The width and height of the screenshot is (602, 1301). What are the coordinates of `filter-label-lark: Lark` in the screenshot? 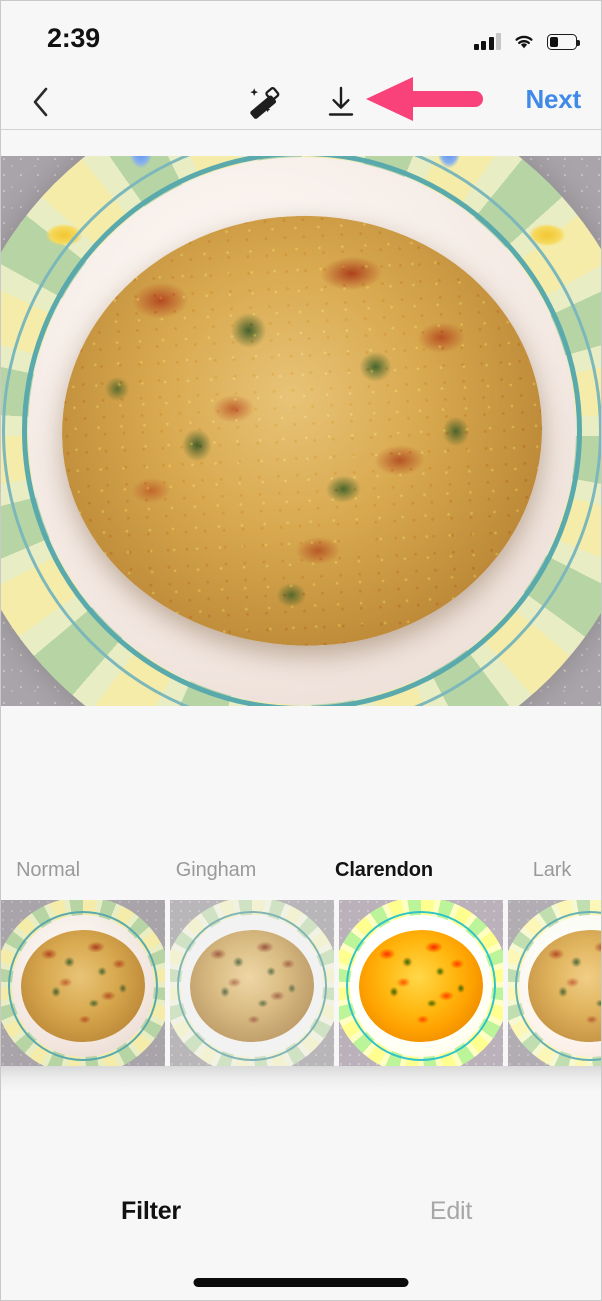 It's located at (534, 870).